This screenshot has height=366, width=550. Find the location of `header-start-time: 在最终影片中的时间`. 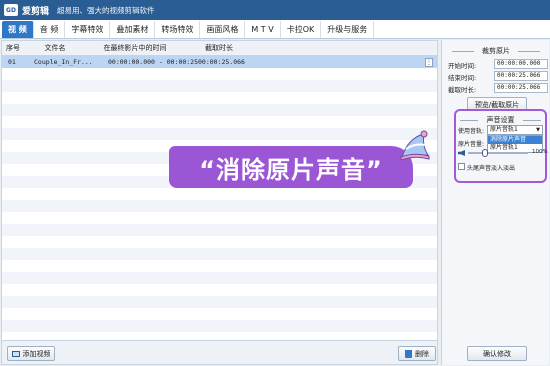

header-start-time: 在最终影片中的时间 is located at coordinates (135, 48).